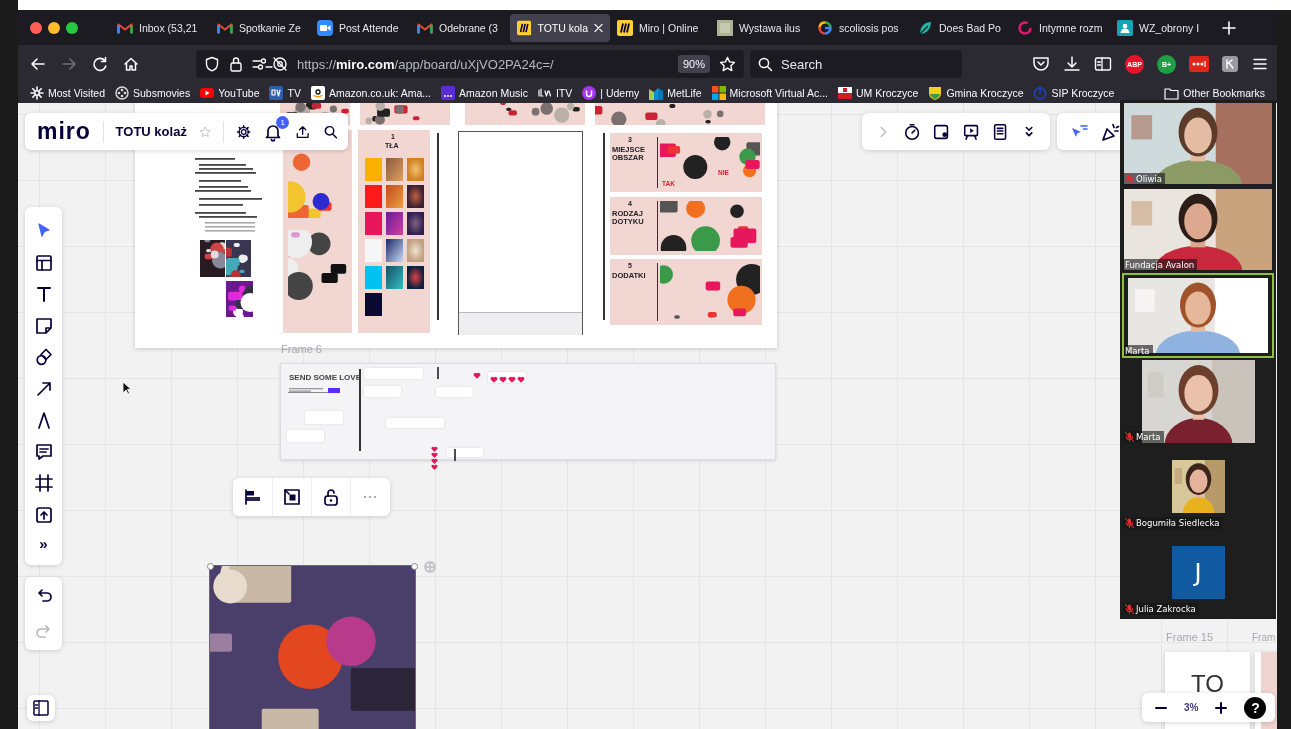  What do you see at coordinates (860, 27) in the screenshot?
I see `browser-tab: scoliosis pos` at bounding box center [860, 27].